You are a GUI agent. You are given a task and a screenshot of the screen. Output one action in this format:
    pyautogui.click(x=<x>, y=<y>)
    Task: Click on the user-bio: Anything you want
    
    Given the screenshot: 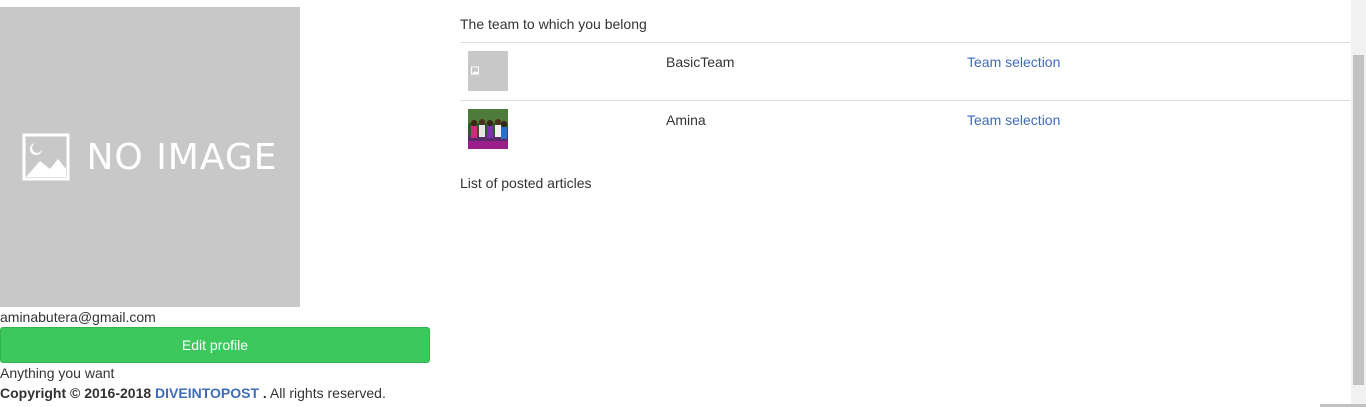 What is the action you would take?
    pyautogui.click(x=57, y=373)
    